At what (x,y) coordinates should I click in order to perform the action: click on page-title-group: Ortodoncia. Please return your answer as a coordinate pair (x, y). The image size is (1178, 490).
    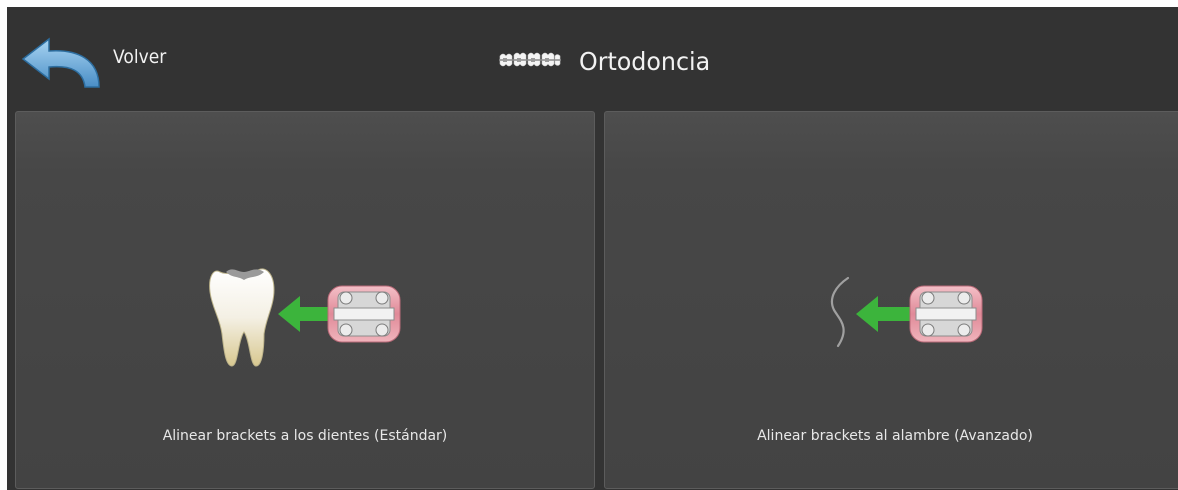
    Looking at the image, I should click on (607, 61).